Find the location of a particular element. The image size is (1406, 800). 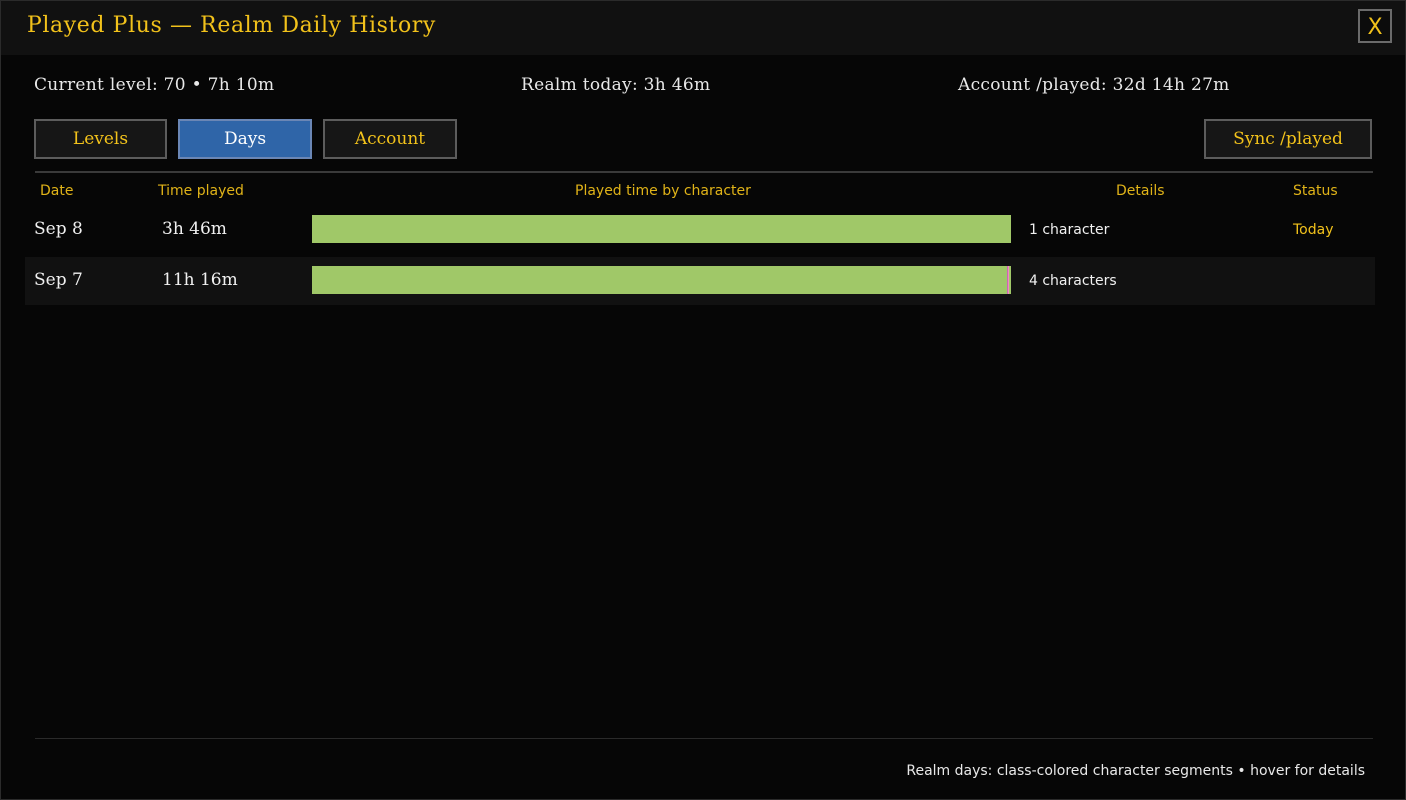

status-badge: Today is located at coordinates (1313, 230).